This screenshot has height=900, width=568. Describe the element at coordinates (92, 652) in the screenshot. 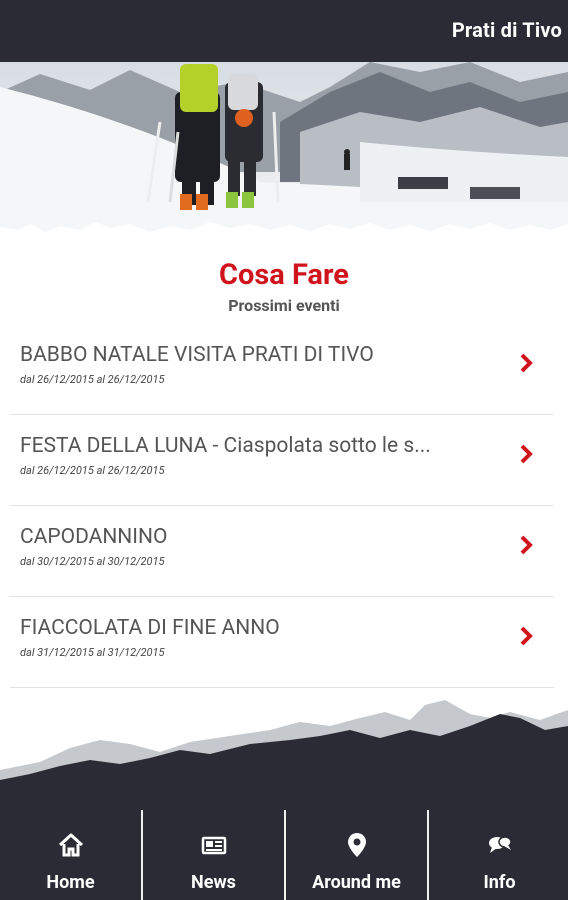

I see `event-date: dal 31/12/2015 al 31/12/2015` at that location.